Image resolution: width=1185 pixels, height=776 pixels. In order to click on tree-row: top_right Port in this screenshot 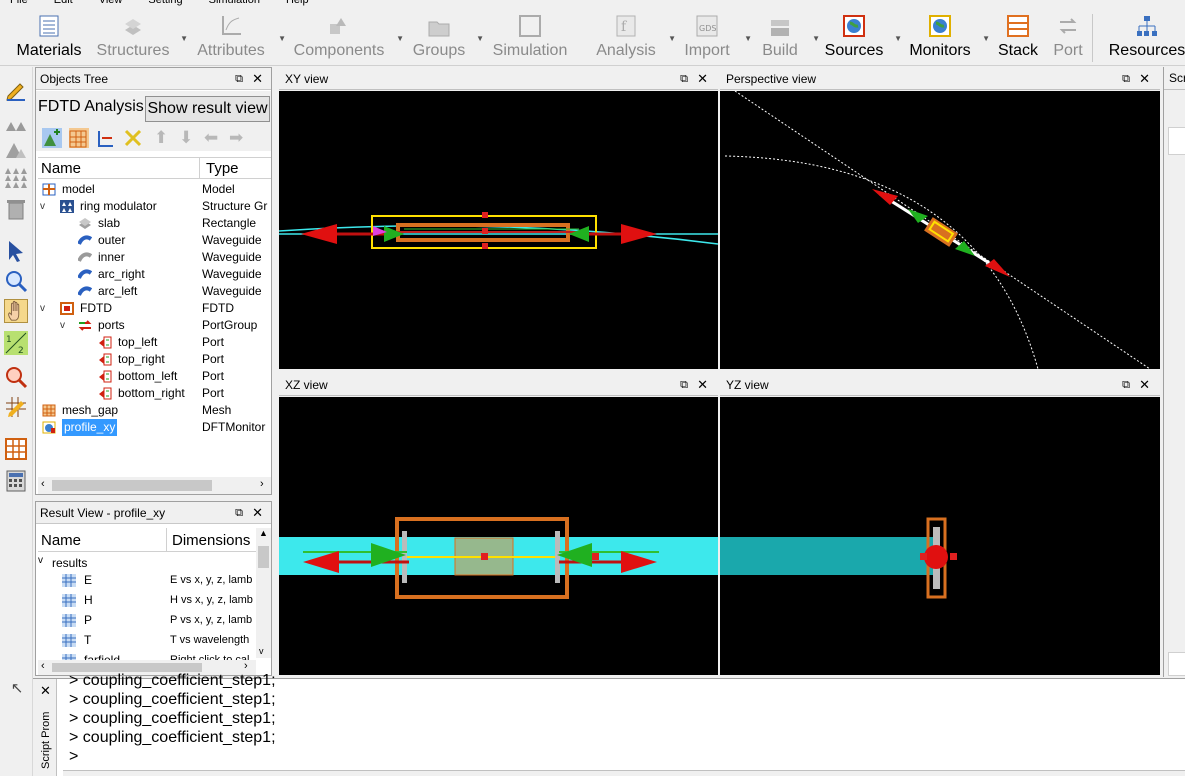, I will do `click(154, 359)`.